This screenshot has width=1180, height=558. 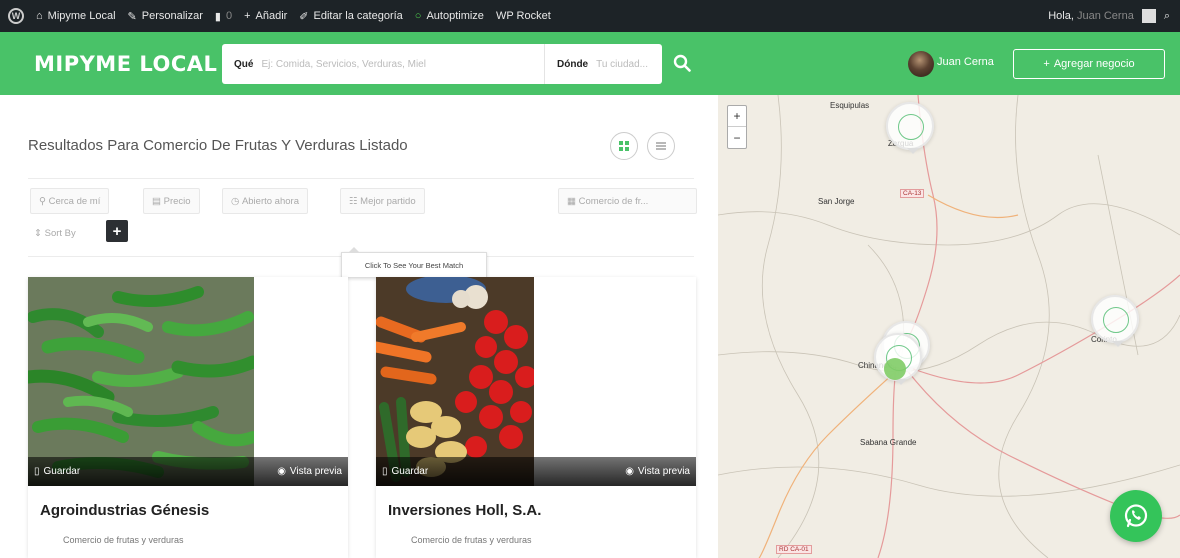 I want to click on admin-site-link: ⌂ Mipyme Local, so click(x=76, y=16).